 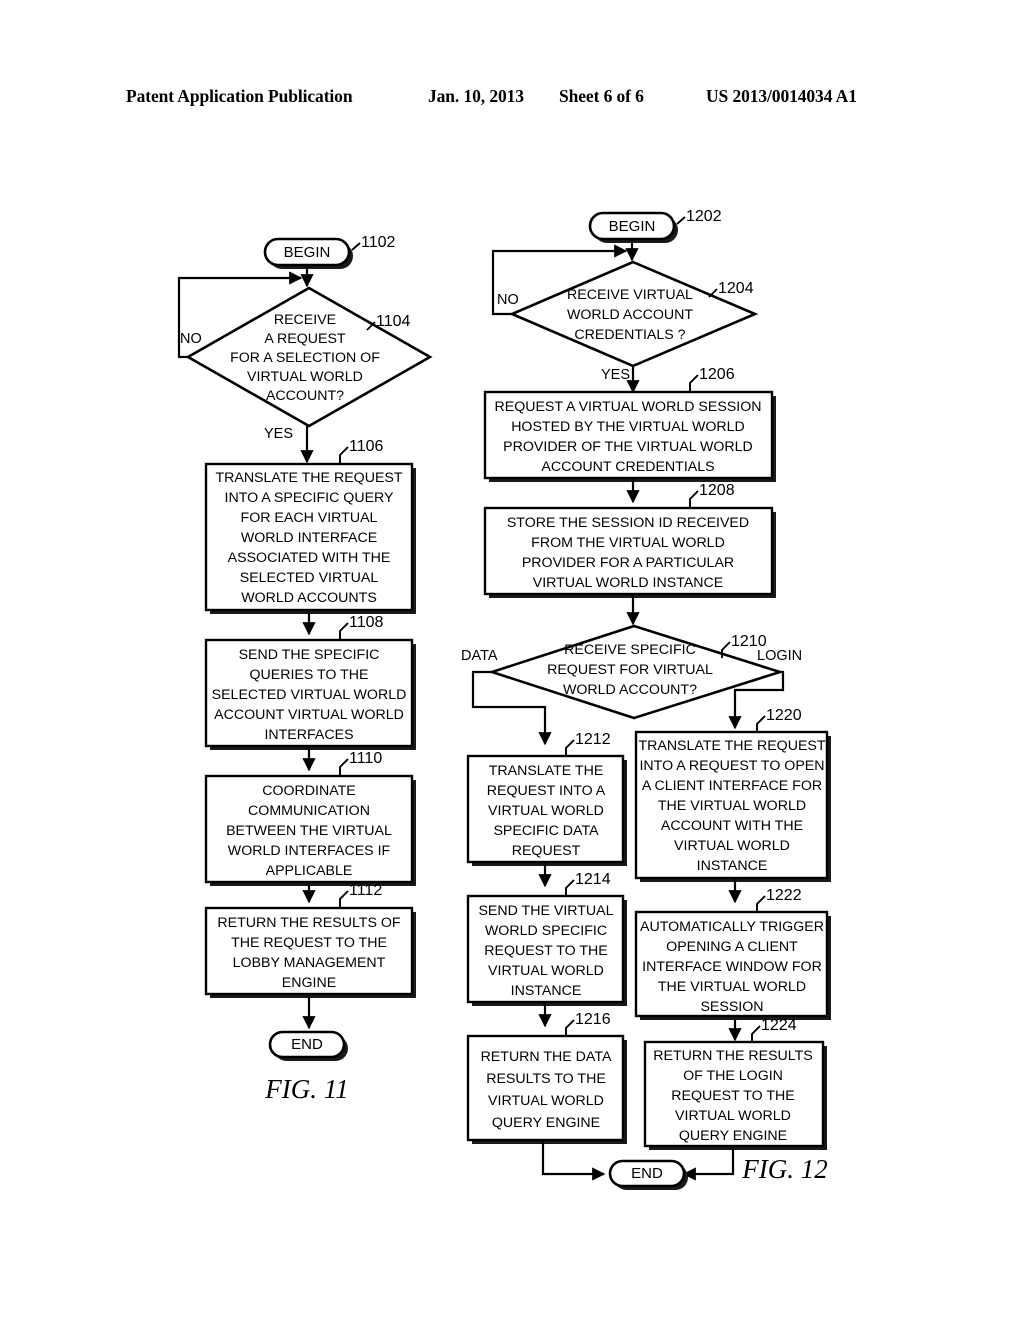 What do you see at coordinates (593, 879) in the screenshot?
I see `fig12-ref-1214: 1214` at bounding box center [593, 879].